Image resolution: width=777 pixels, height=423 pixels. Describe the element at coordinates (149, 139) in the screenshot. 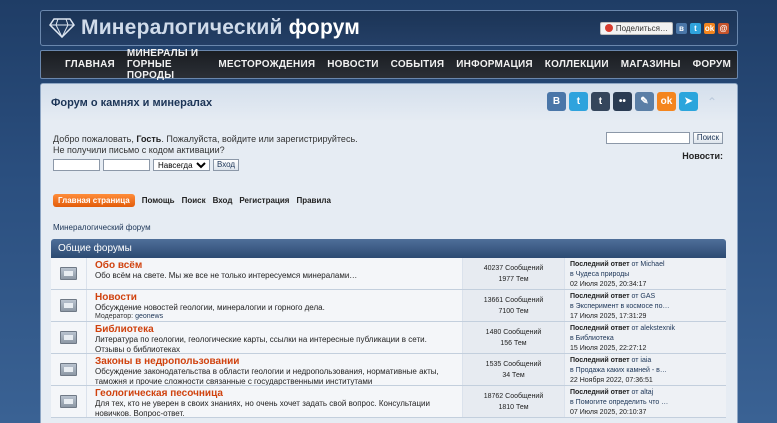

I see `guest-name: Гость` at that location.